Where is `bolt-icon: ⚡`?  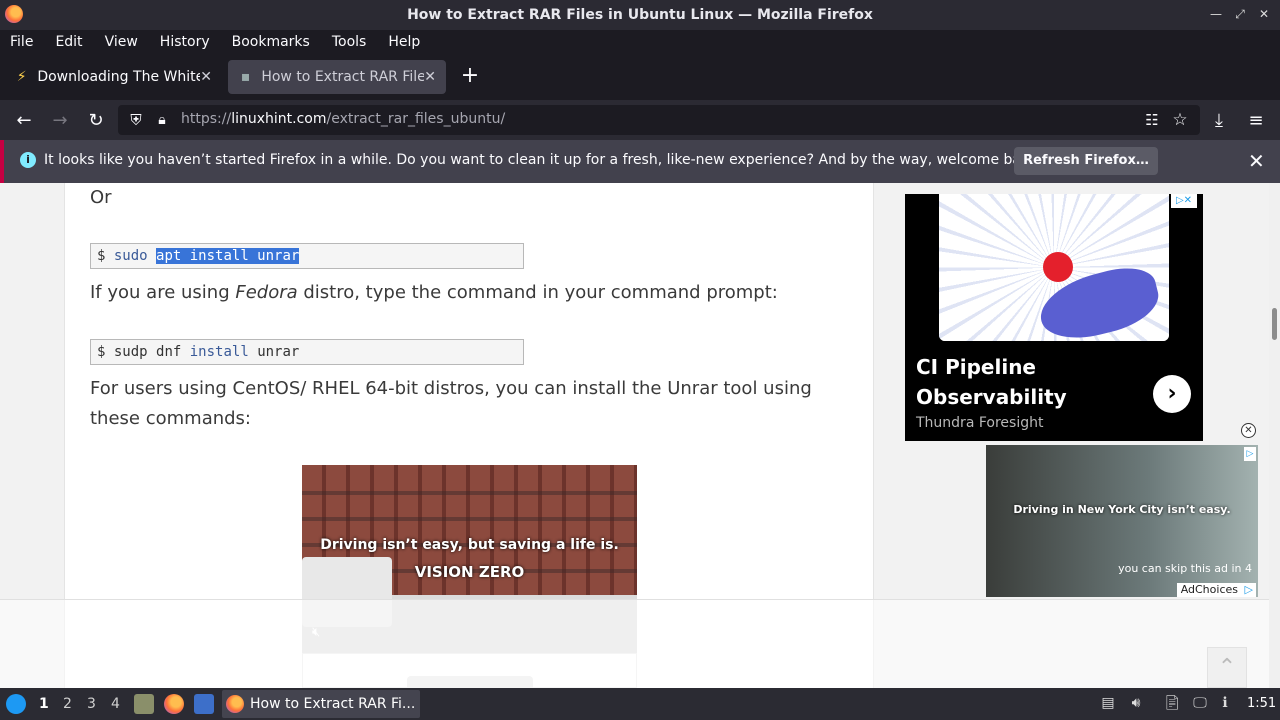
bolt-icon: ⚡ is located at coordinates (21, 77).